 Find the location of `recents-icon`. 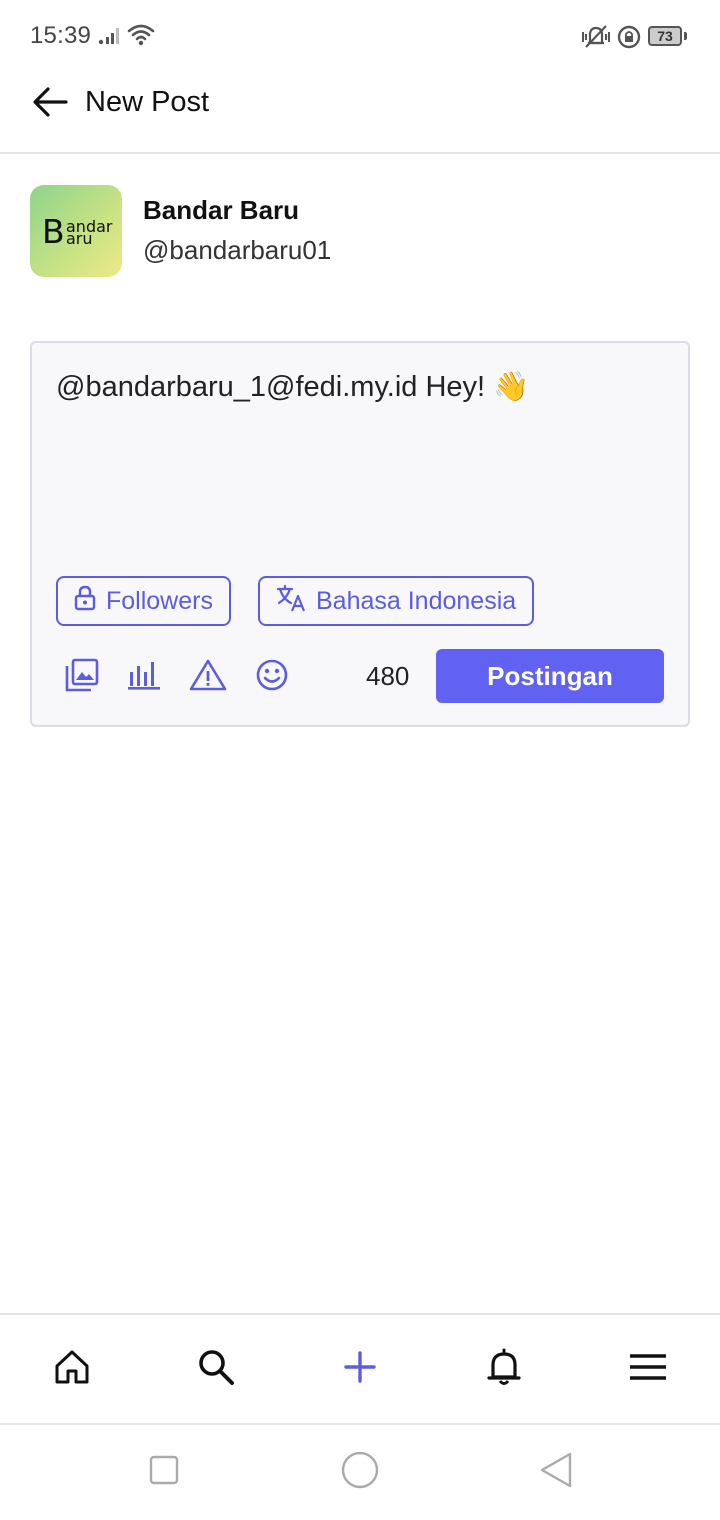

recents-icon is located at coordinates (164, 1472).